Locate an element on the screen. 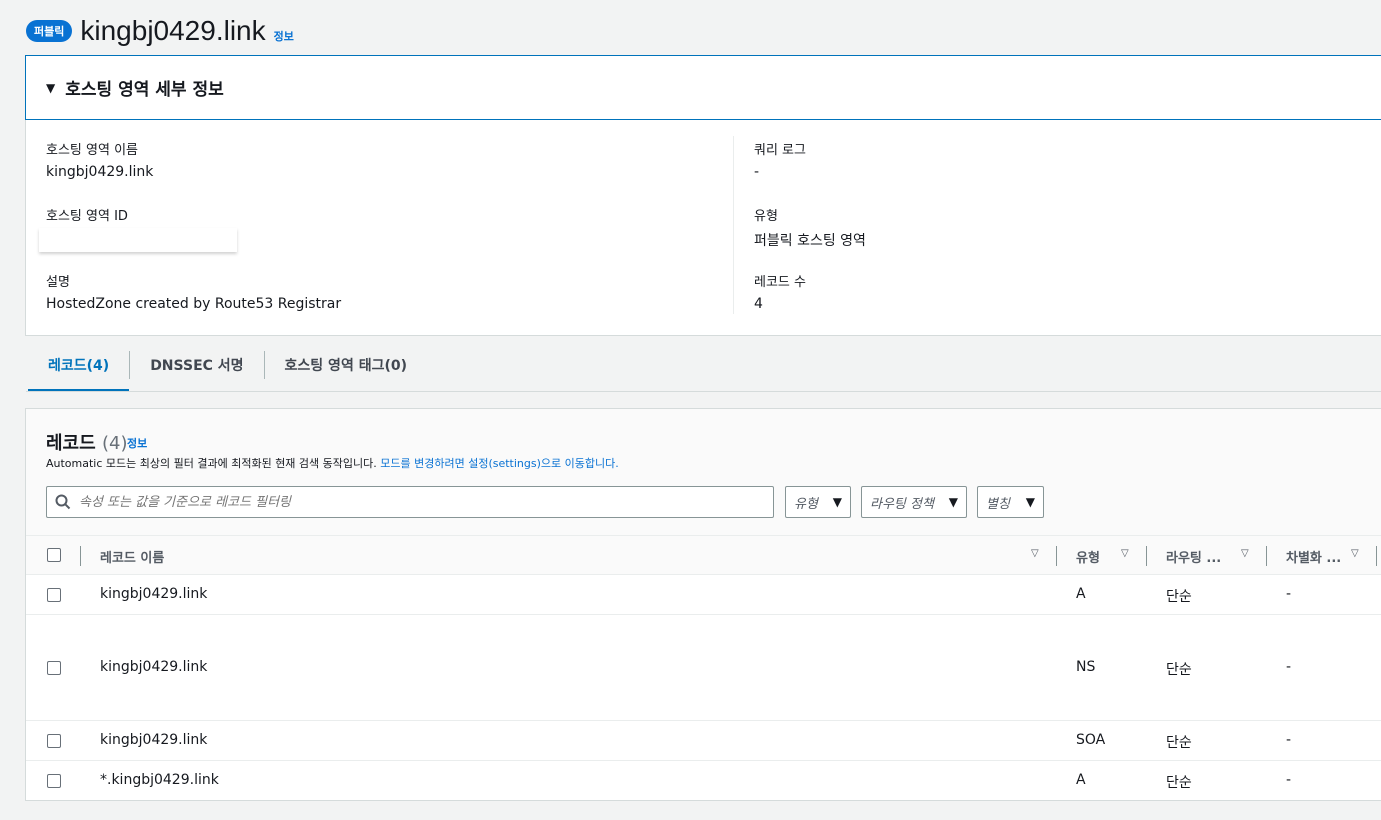 This screenshot has width=1381, height=820. page-header: 퍼블릭 kingbj0429.link 정보 is located at coordinates (160, 31).